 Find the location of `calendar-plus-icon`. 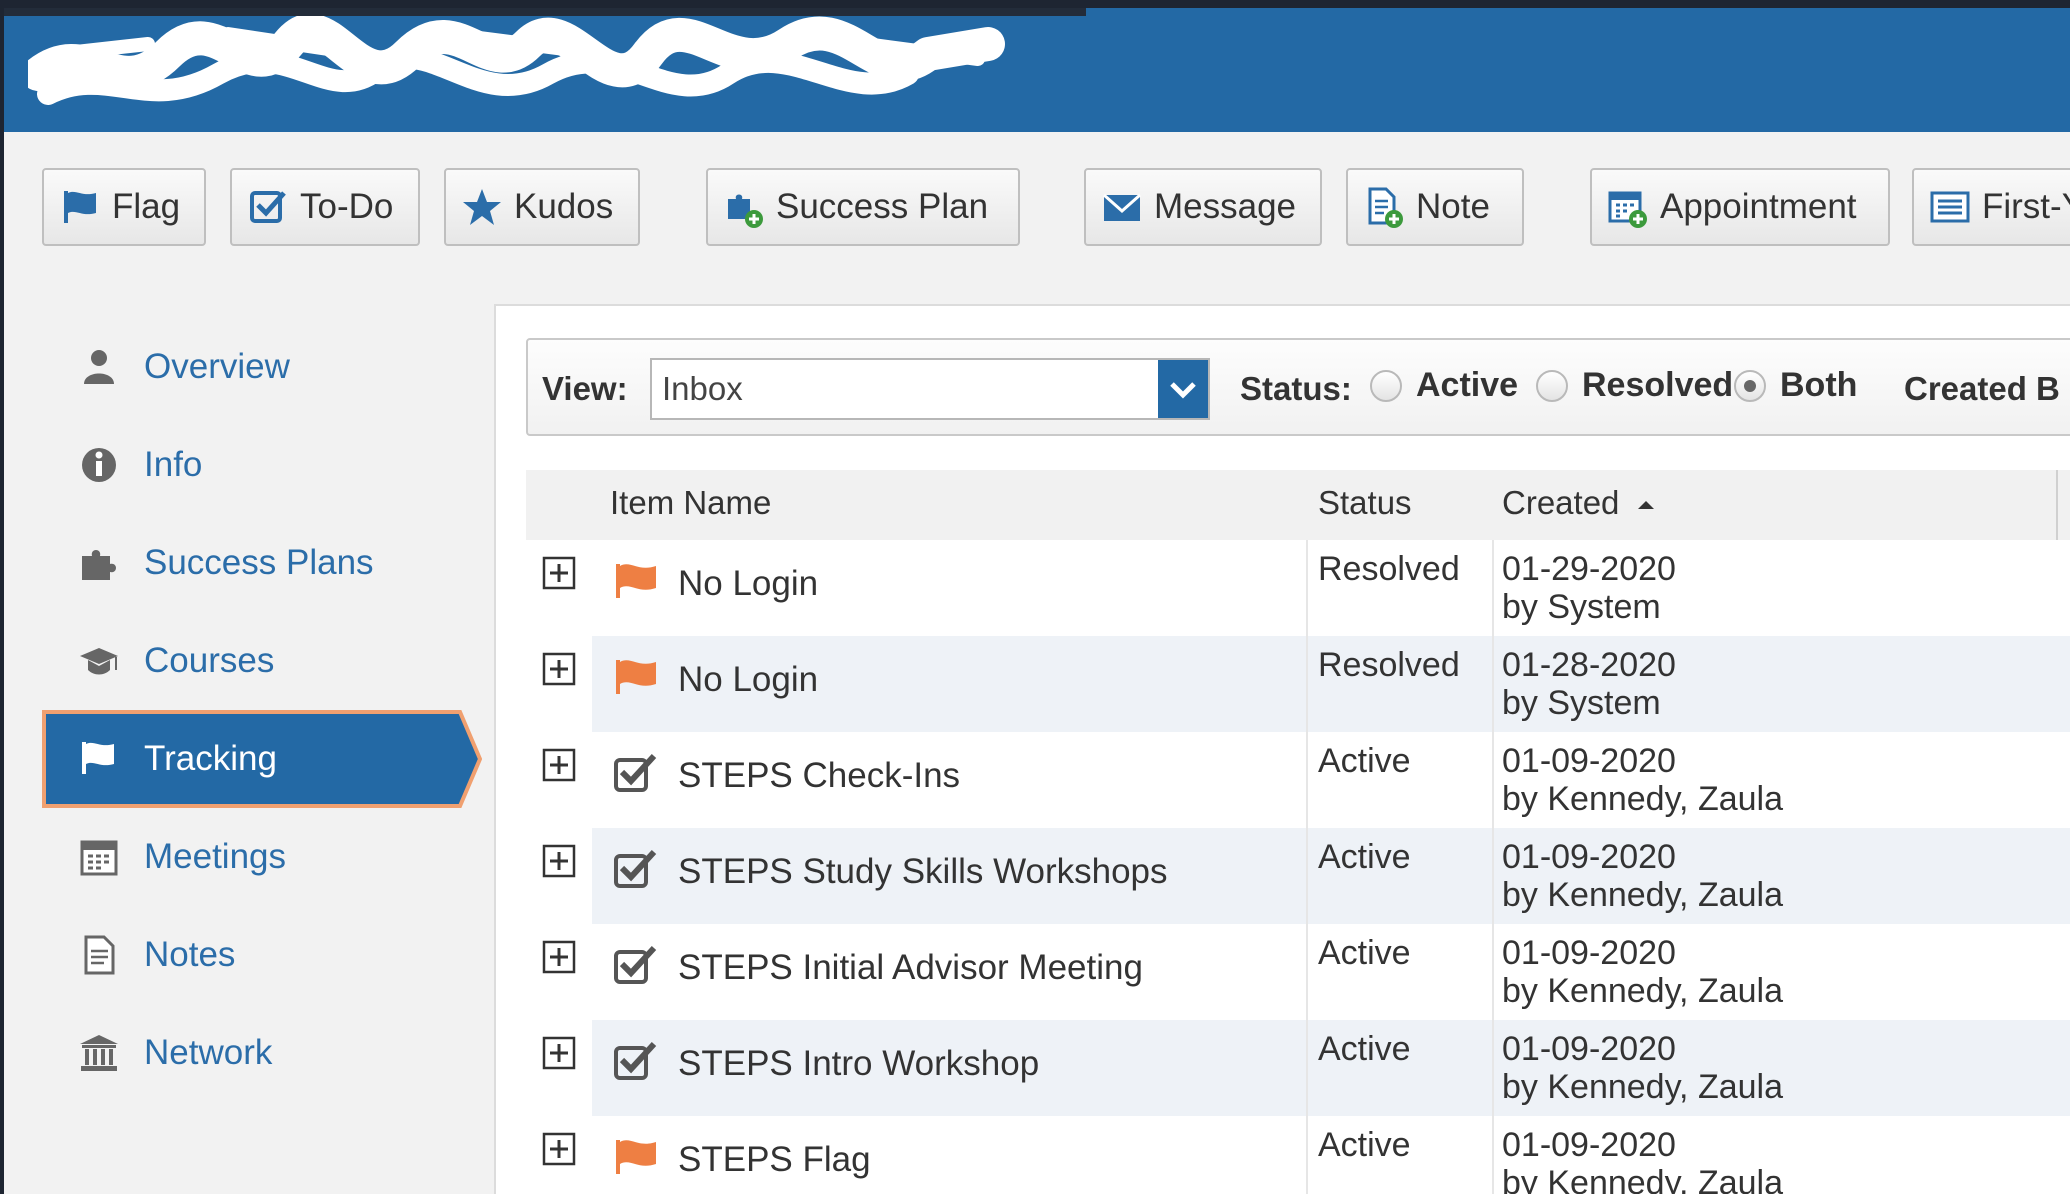

calendar-plus-icon is located at coordinates (1627, 209).